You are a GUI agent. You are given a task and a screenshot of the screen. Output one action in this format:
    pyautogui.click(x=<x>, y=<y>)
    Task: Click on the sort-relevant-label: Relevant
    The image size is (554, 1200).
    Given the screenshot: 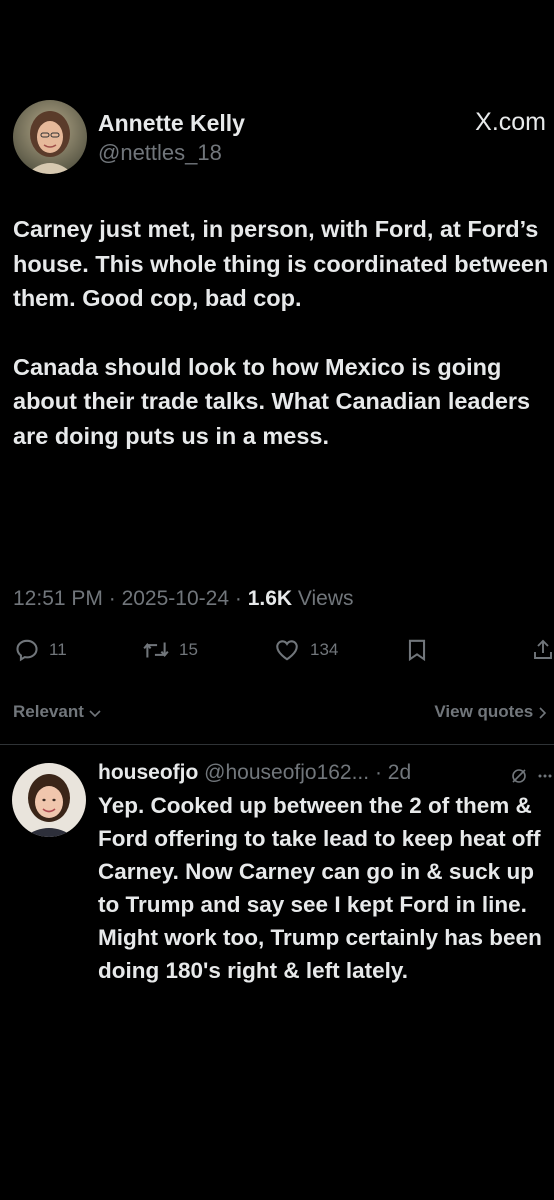 What is the action you would take?
    pyautogui.click(x=48, y=711)
    